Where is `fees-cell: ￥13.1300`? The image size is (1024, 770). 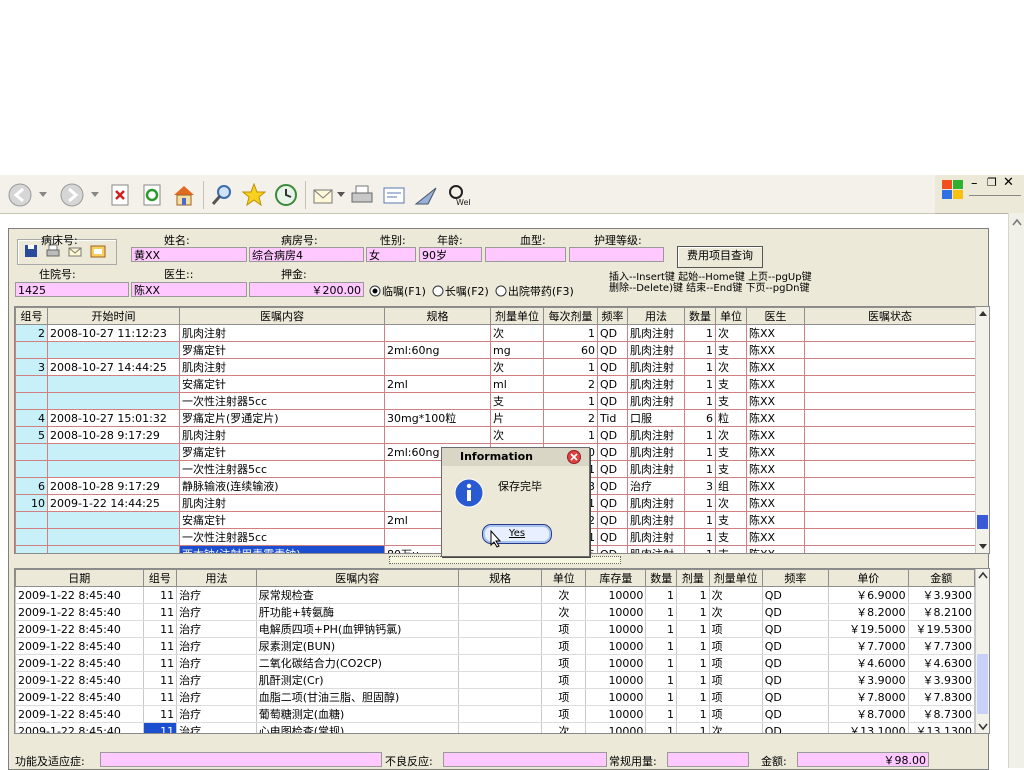
fees-cell: ￥13.1300 is located at coordinates (941, 727).